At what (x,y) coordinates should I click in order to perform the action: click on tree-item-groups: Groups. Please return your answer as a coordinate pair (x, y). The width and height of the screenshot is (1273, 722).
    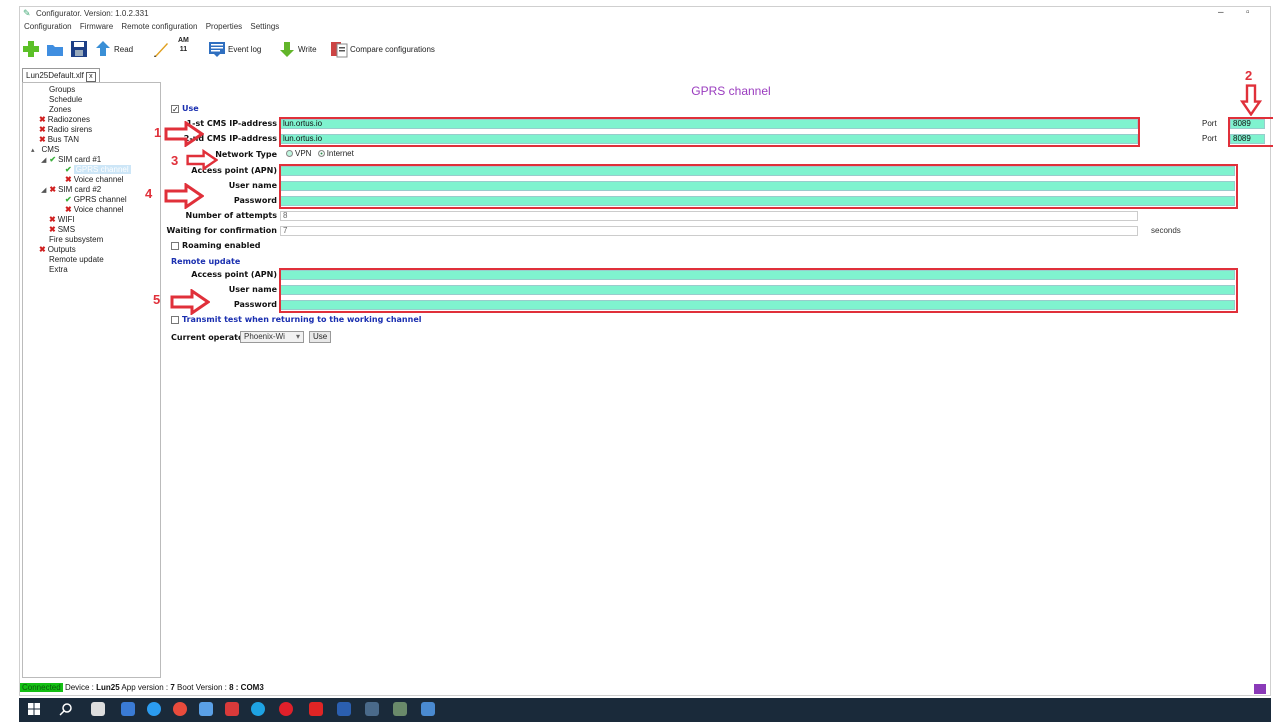
    Looking at the image, I should click on (62, 90).